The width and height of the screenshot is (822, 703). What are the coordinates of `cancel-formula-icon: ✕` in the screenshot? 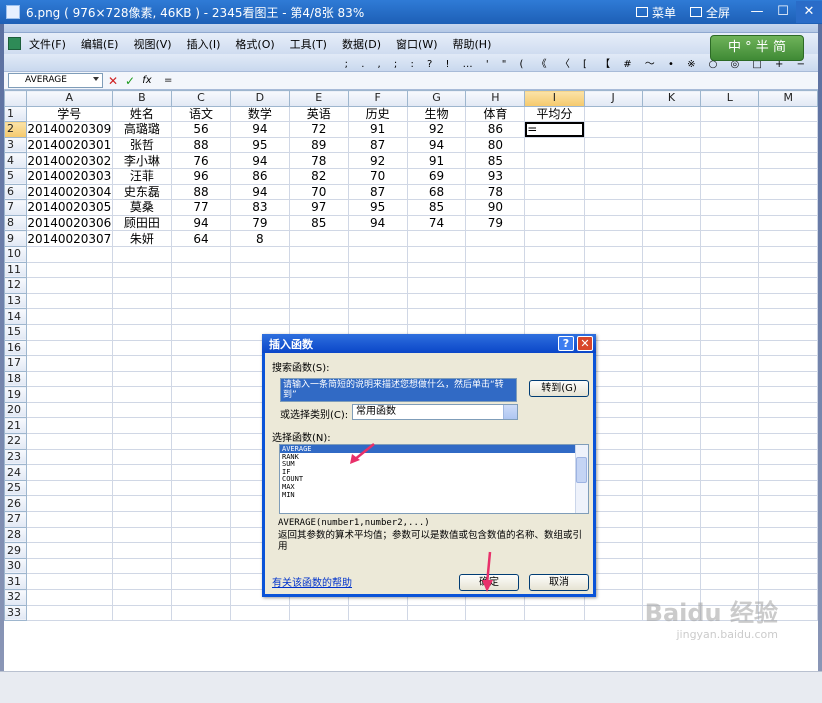 It's located at (113, 81).